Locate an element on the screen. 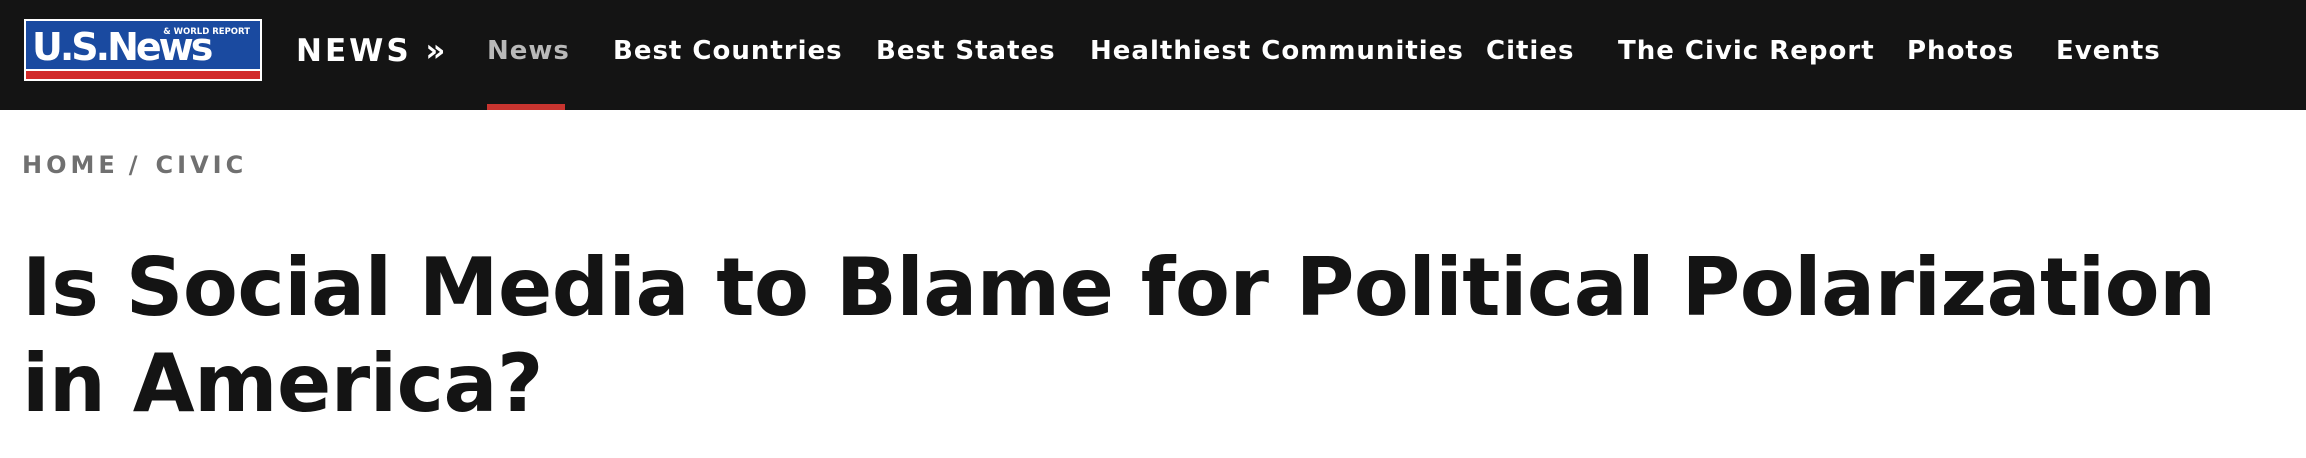 The image size is (2306, 458). usnews-logo: U.S.News & WORLD REPORT is located at coordinates (143, 50).